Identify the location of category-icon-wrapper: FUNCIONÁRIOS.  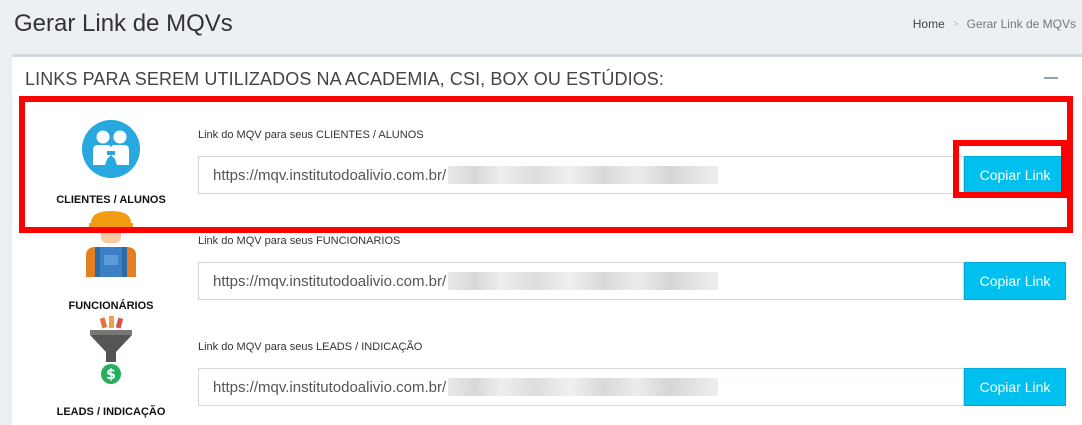
(111, 260).